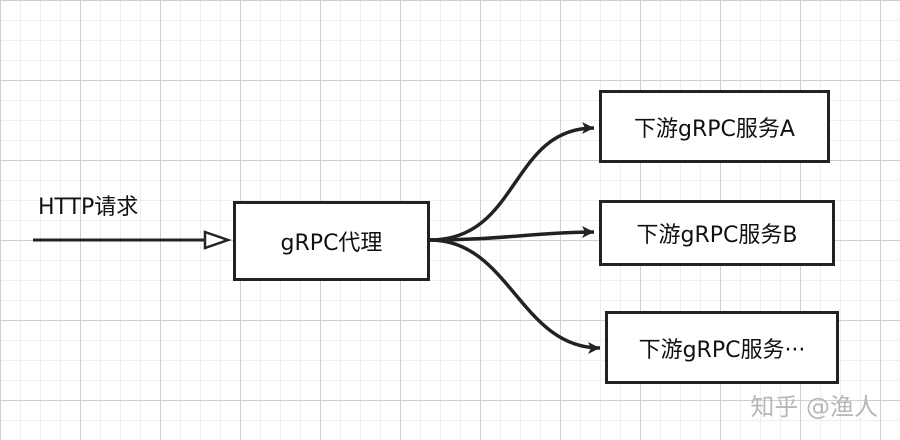 The width and height of the screenshot is (900, 440). I want to click on grpc-proxy-node: gRPC代理, so click(331, 241).